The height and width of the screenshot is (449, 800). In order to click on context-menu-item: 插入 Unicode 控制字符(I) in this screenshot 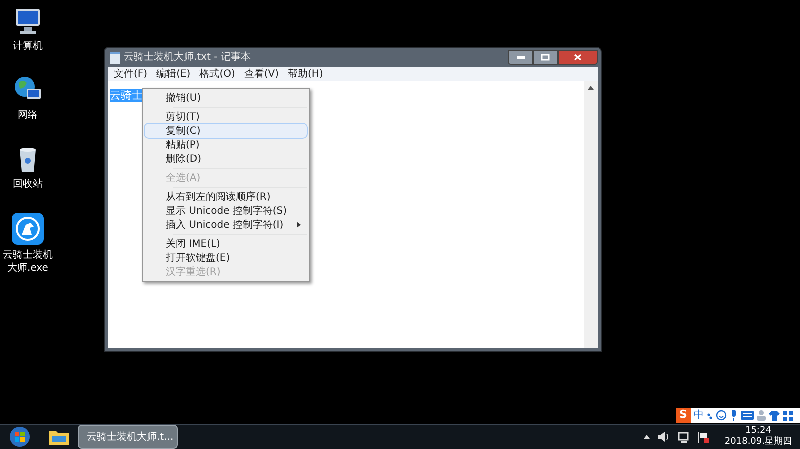, I will do `click(226, 225)`.